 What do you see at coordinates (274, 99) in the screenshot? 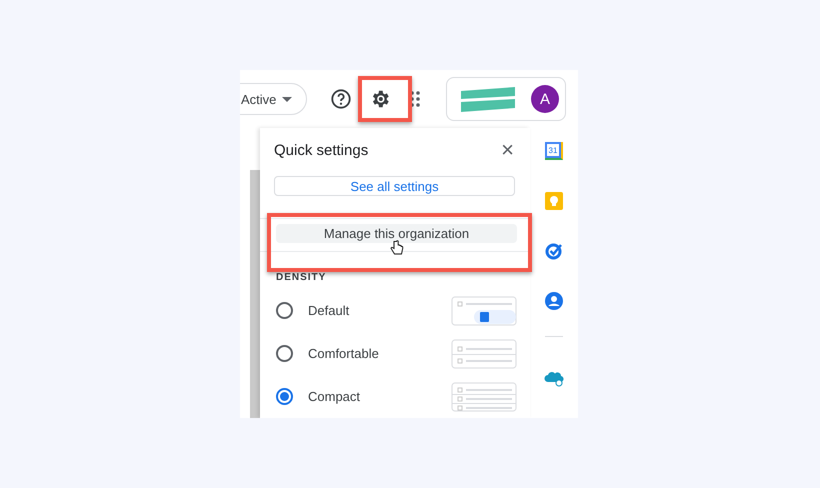
I see `status-dropdown: Active` at bounding box center [274, 99].